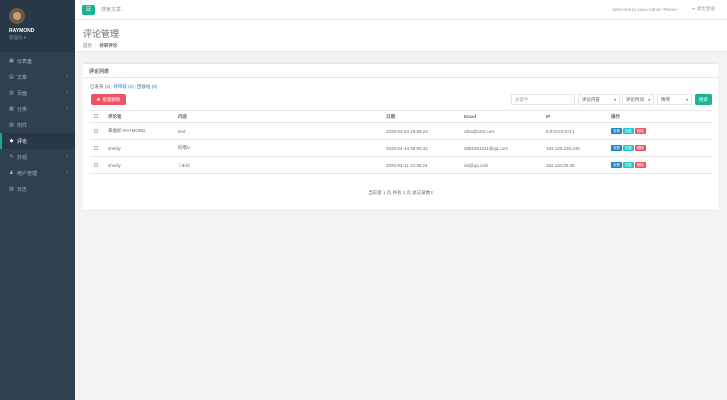  Describe the element at coordinates (543, 99) in the screenshot. I see `keyword-input: 关键字` at that location.